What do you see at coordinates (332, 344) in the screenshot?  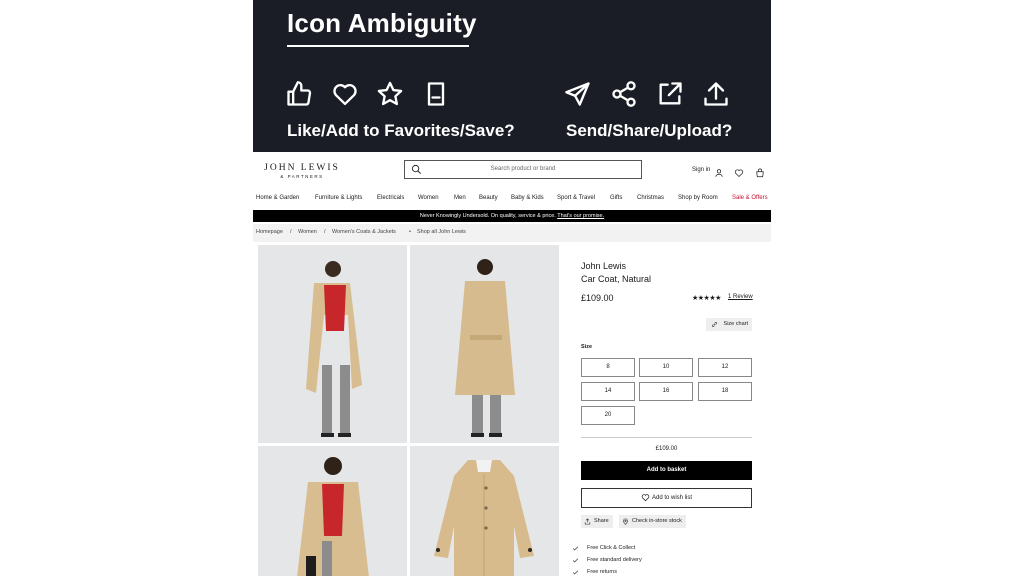 I see `product-photo-front` at bounding box center [332, 344].